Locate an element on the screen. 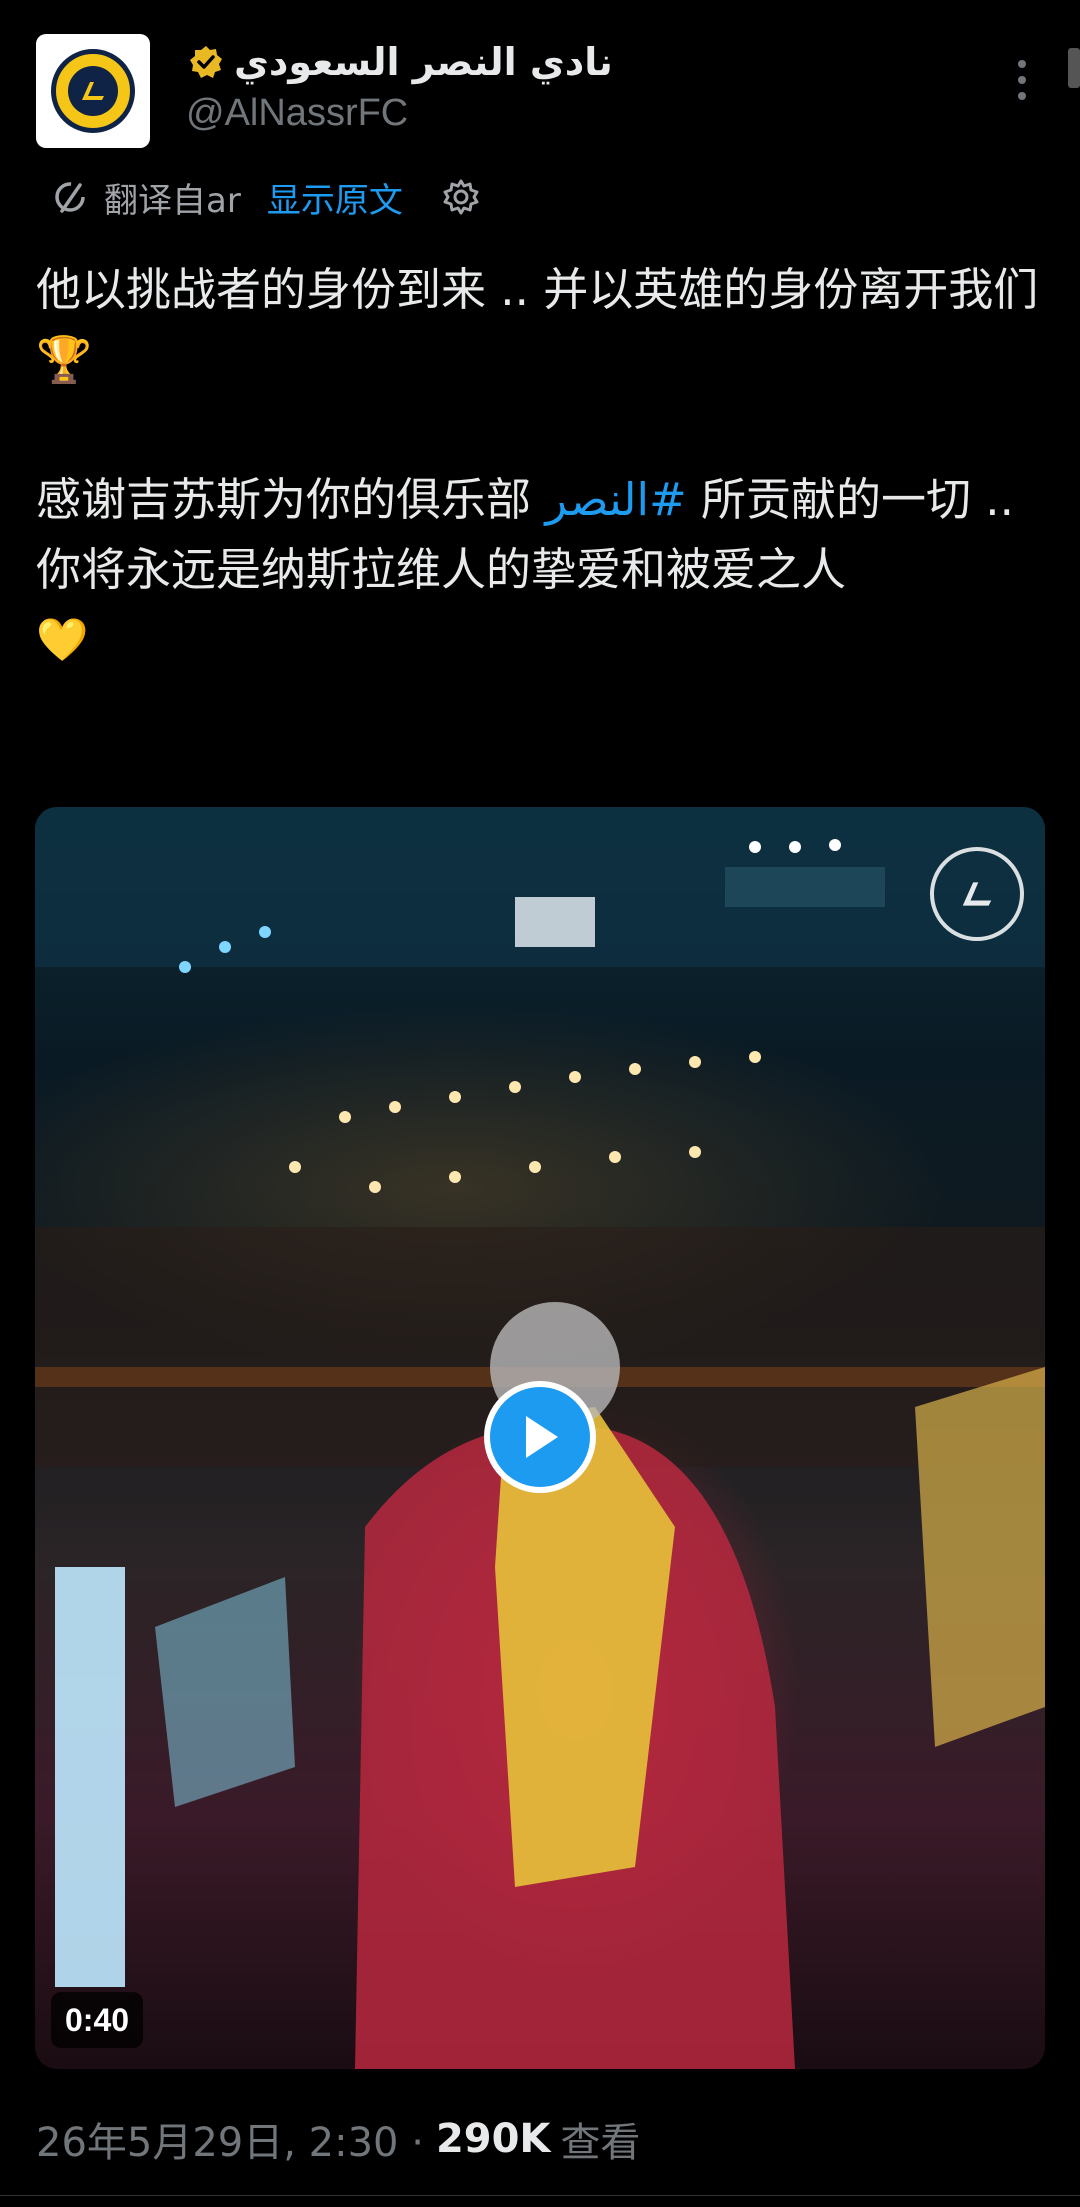  show-original-link: 显示原文 is located at coordinates (335, 197).